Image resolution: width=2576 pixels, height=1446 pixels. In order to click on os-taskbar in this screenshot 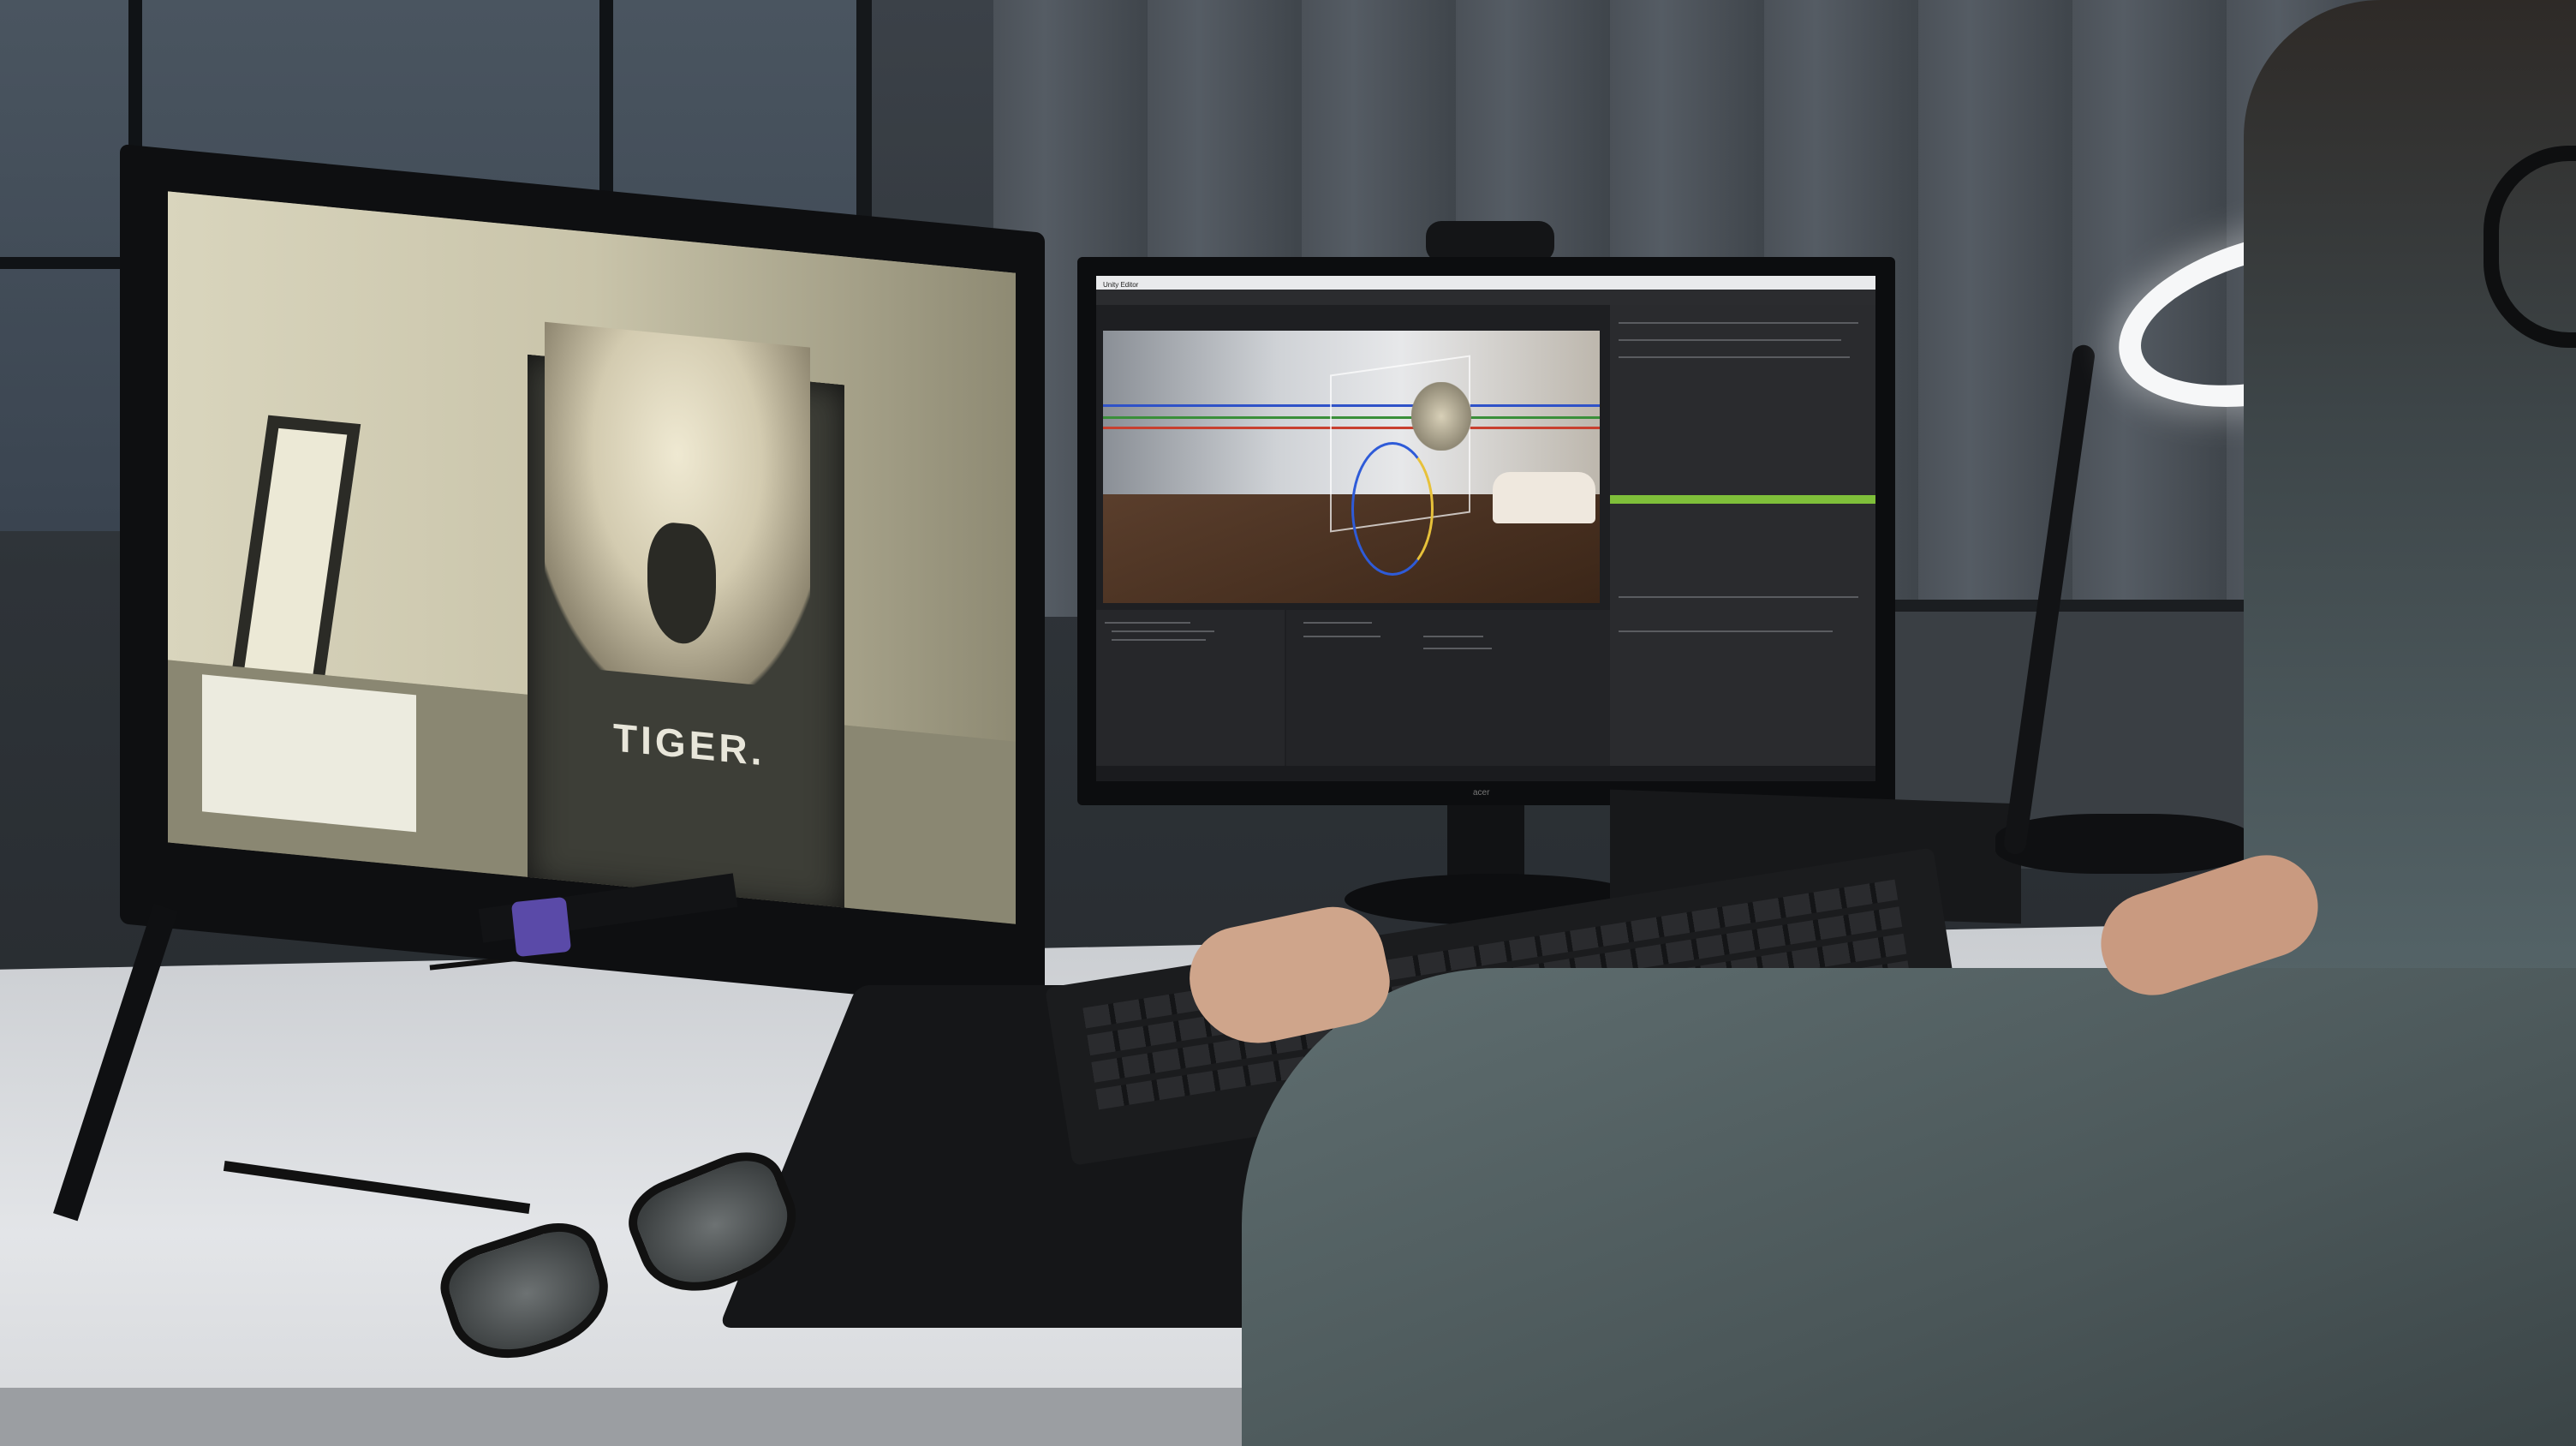, I will do `click(1485, 774)`.